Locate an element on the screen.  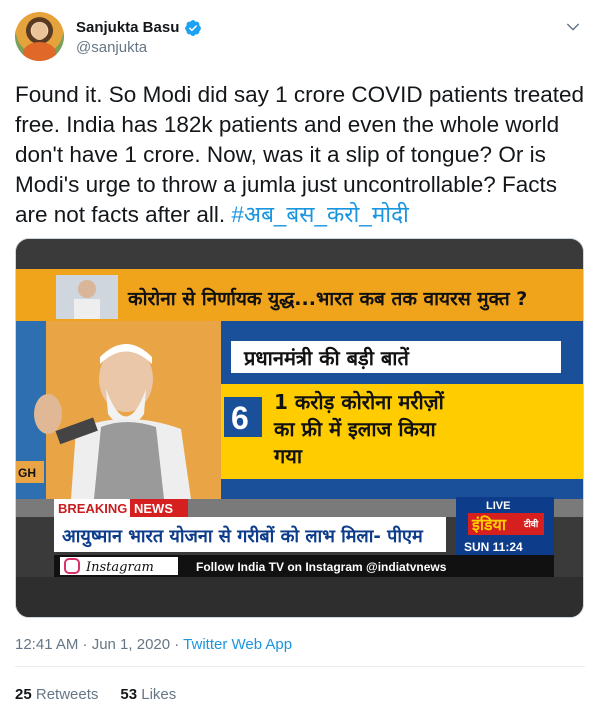
news-label: NEWS is located at coordinates (153, 508).